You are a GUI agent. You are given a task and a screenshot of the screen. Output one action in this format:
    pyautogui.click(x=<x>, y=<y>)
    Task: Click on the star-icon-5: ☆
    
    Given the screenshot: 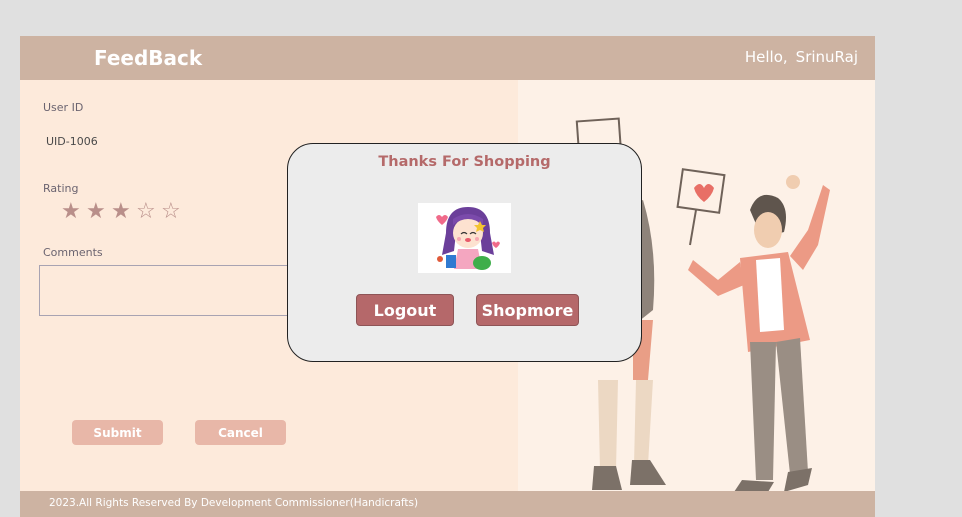 What is the action you would take?
    pyautogui.click(x=173, y=211)
    